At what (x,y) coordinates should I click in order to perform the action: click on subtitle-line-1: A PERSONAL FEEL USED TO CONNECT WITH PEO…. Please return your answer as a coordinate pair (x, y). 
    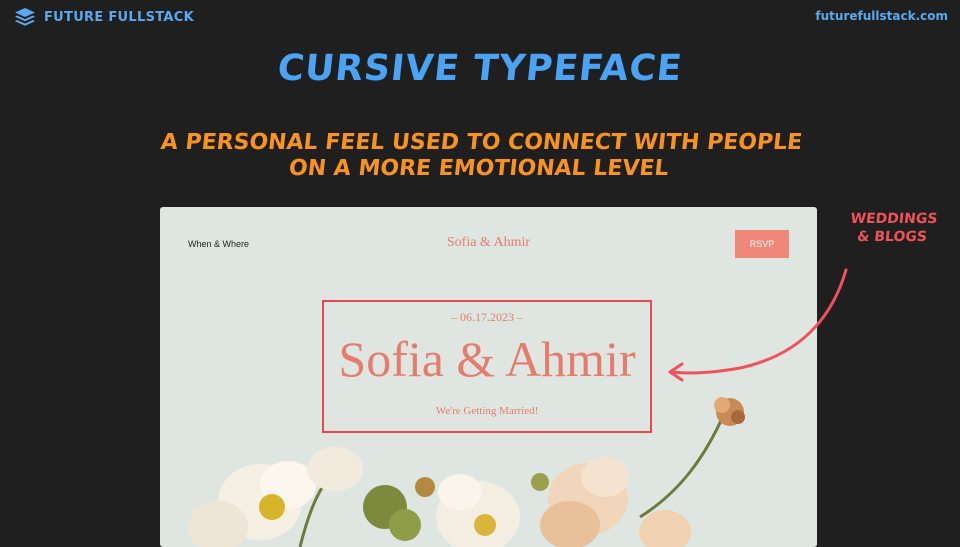
    Looking at the image, I should click on (481, 142).